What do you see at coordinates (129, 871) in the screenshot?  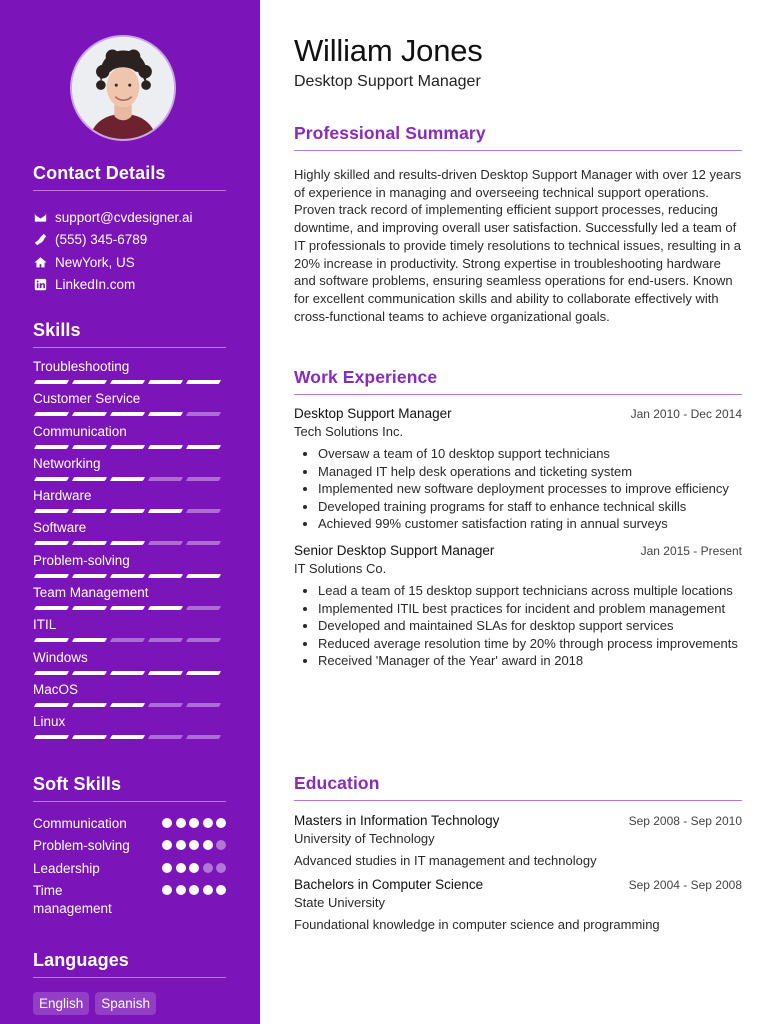 I see `soft-skill-item: Leadership` at bounding box center [129, 871].